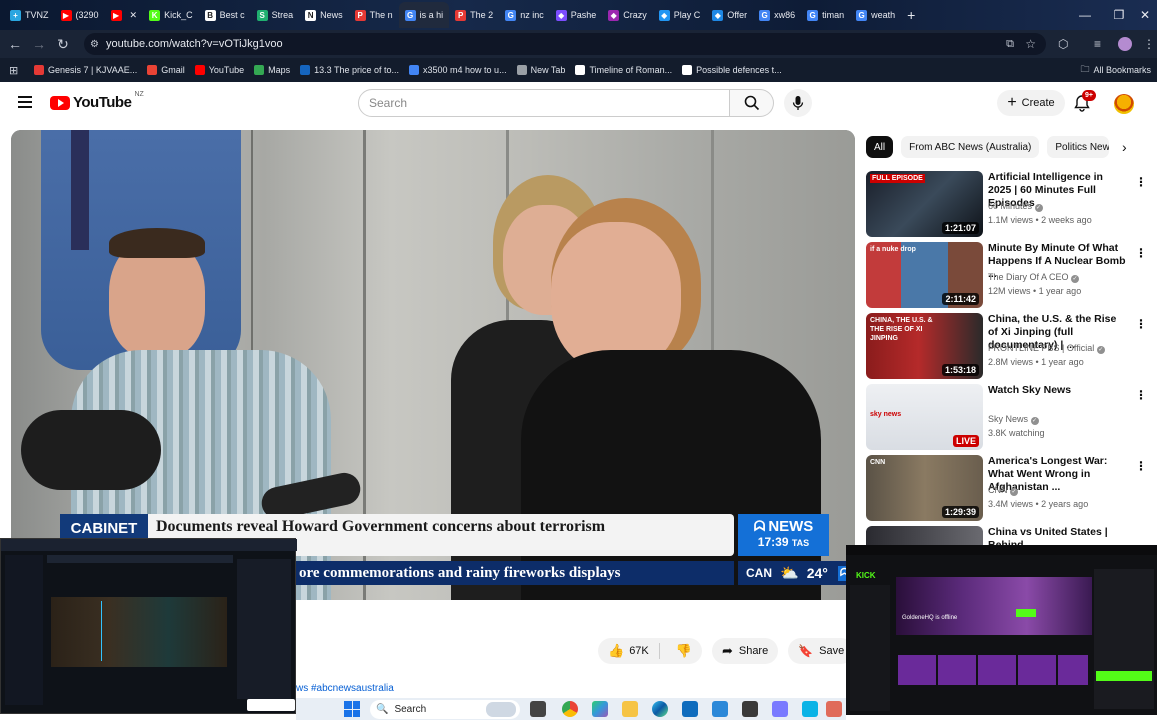 The image size is (1157, 720). Describe the element at coordinates (148, 626) in the screenshot. I see `pip-window-left` at that location.